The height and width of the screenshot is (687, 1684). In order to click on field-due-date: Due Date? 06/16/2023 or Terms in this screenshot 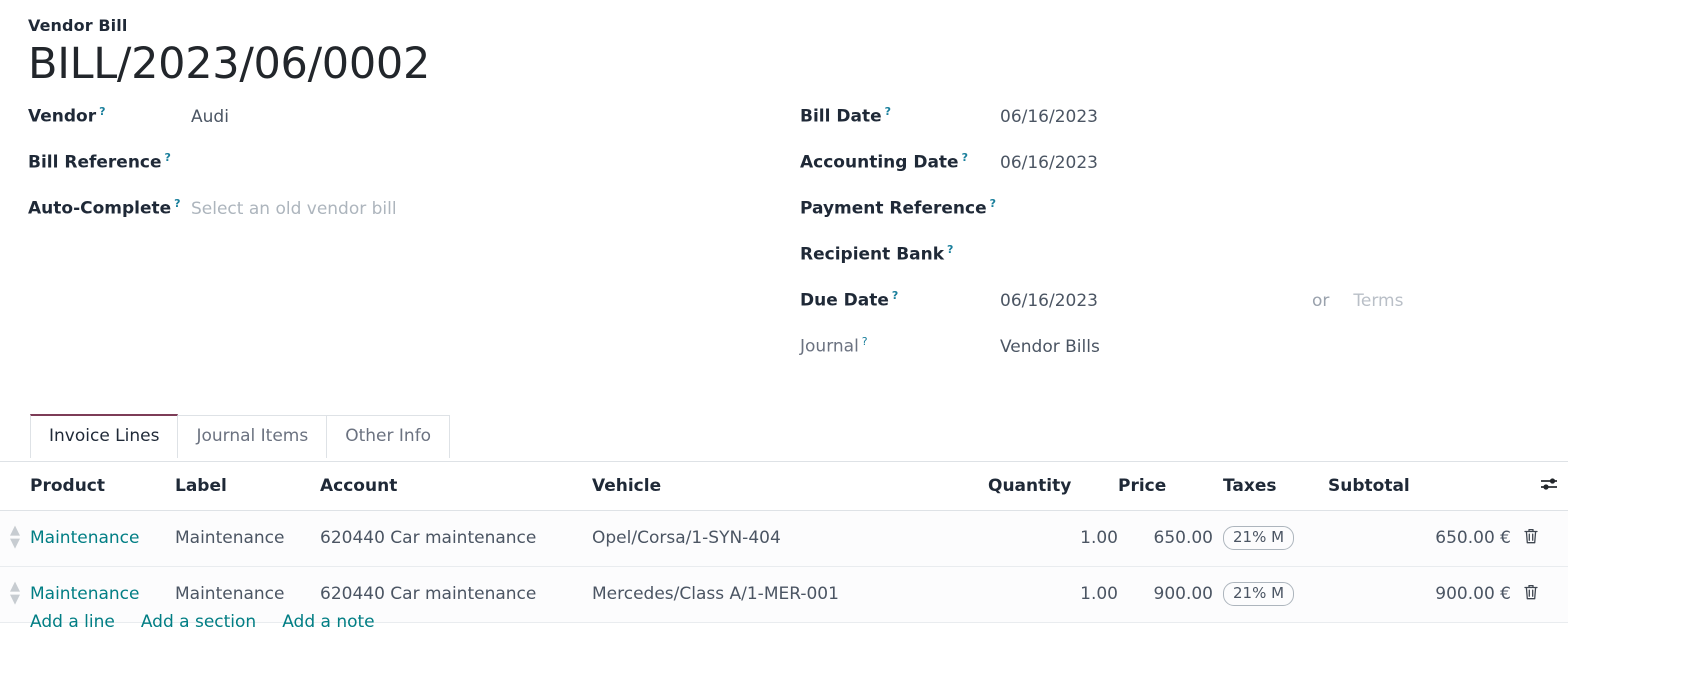, I will do `click(1200, 312)`.